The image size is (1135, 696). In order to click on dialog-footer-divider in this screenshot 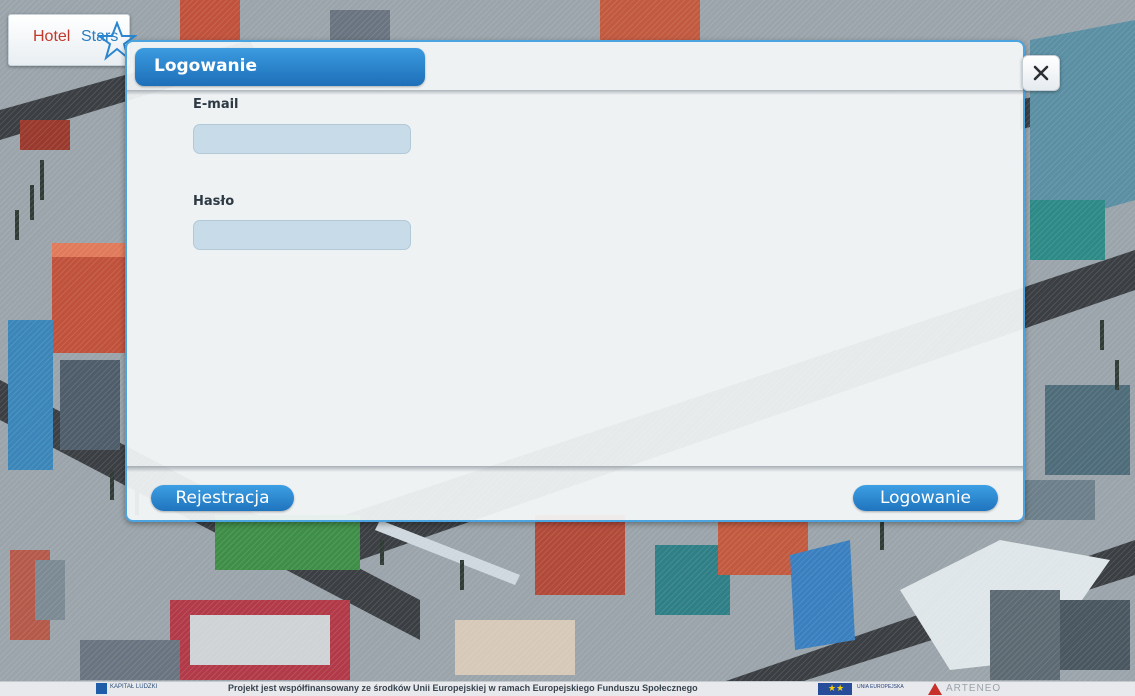, I will do `click(575, 469)`.